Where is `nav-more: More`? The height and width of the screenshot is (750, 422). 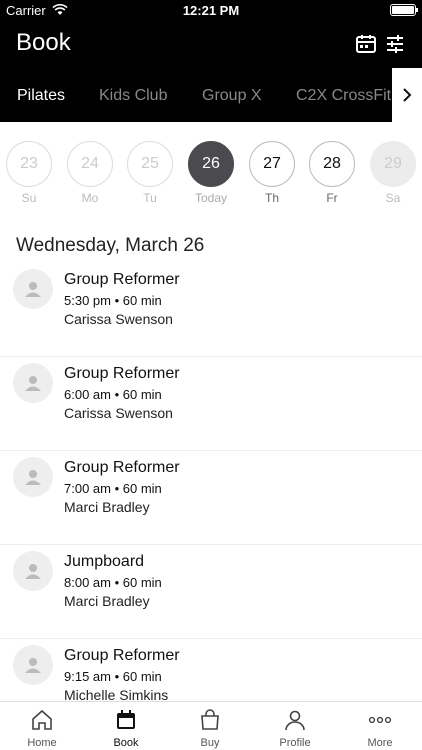 nav-more: More is located at coordinates (380, 726).